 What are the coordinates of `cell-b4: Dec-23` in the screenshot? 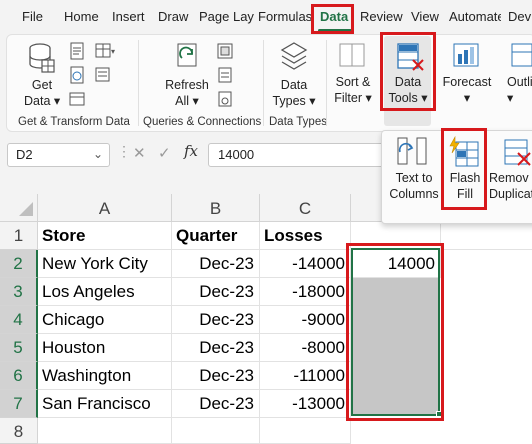 It's located at (216, 320).